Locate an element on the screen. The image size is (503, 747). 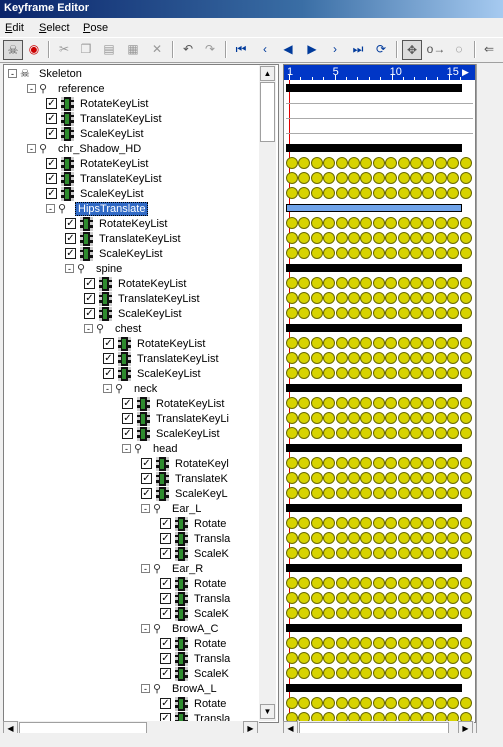
loop-icon: ⟳ is located at coordinates (381, 49).